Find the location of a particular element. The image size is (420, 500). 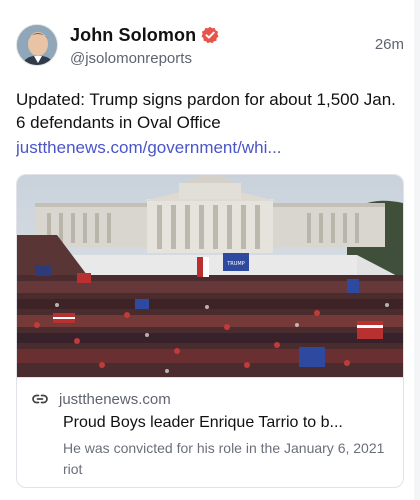

post-header: John Solomon @jsolomonreports 26m is located at coordinates (210, 46).